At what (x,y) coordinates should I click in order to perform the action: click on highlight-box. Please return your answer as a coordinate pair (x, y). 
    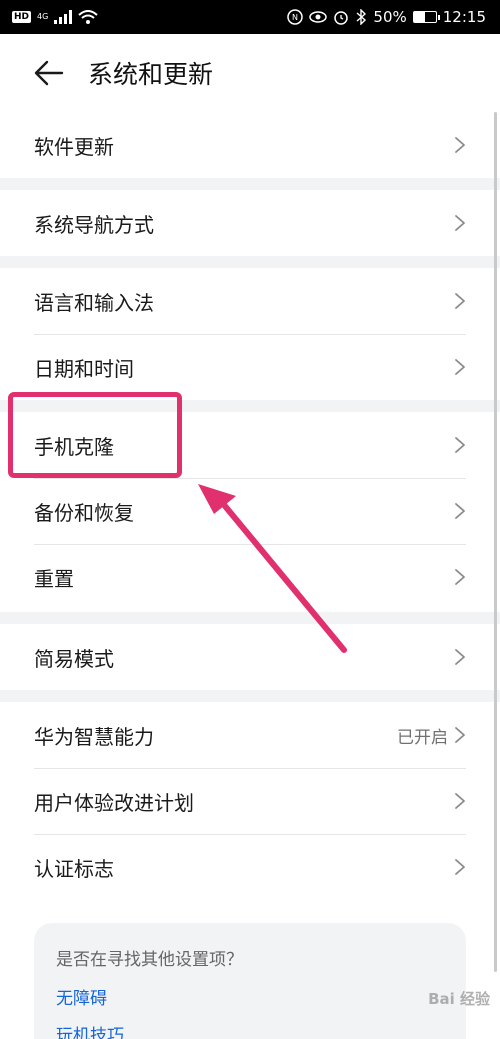
    Looking at the image, I should click on (95, 435).